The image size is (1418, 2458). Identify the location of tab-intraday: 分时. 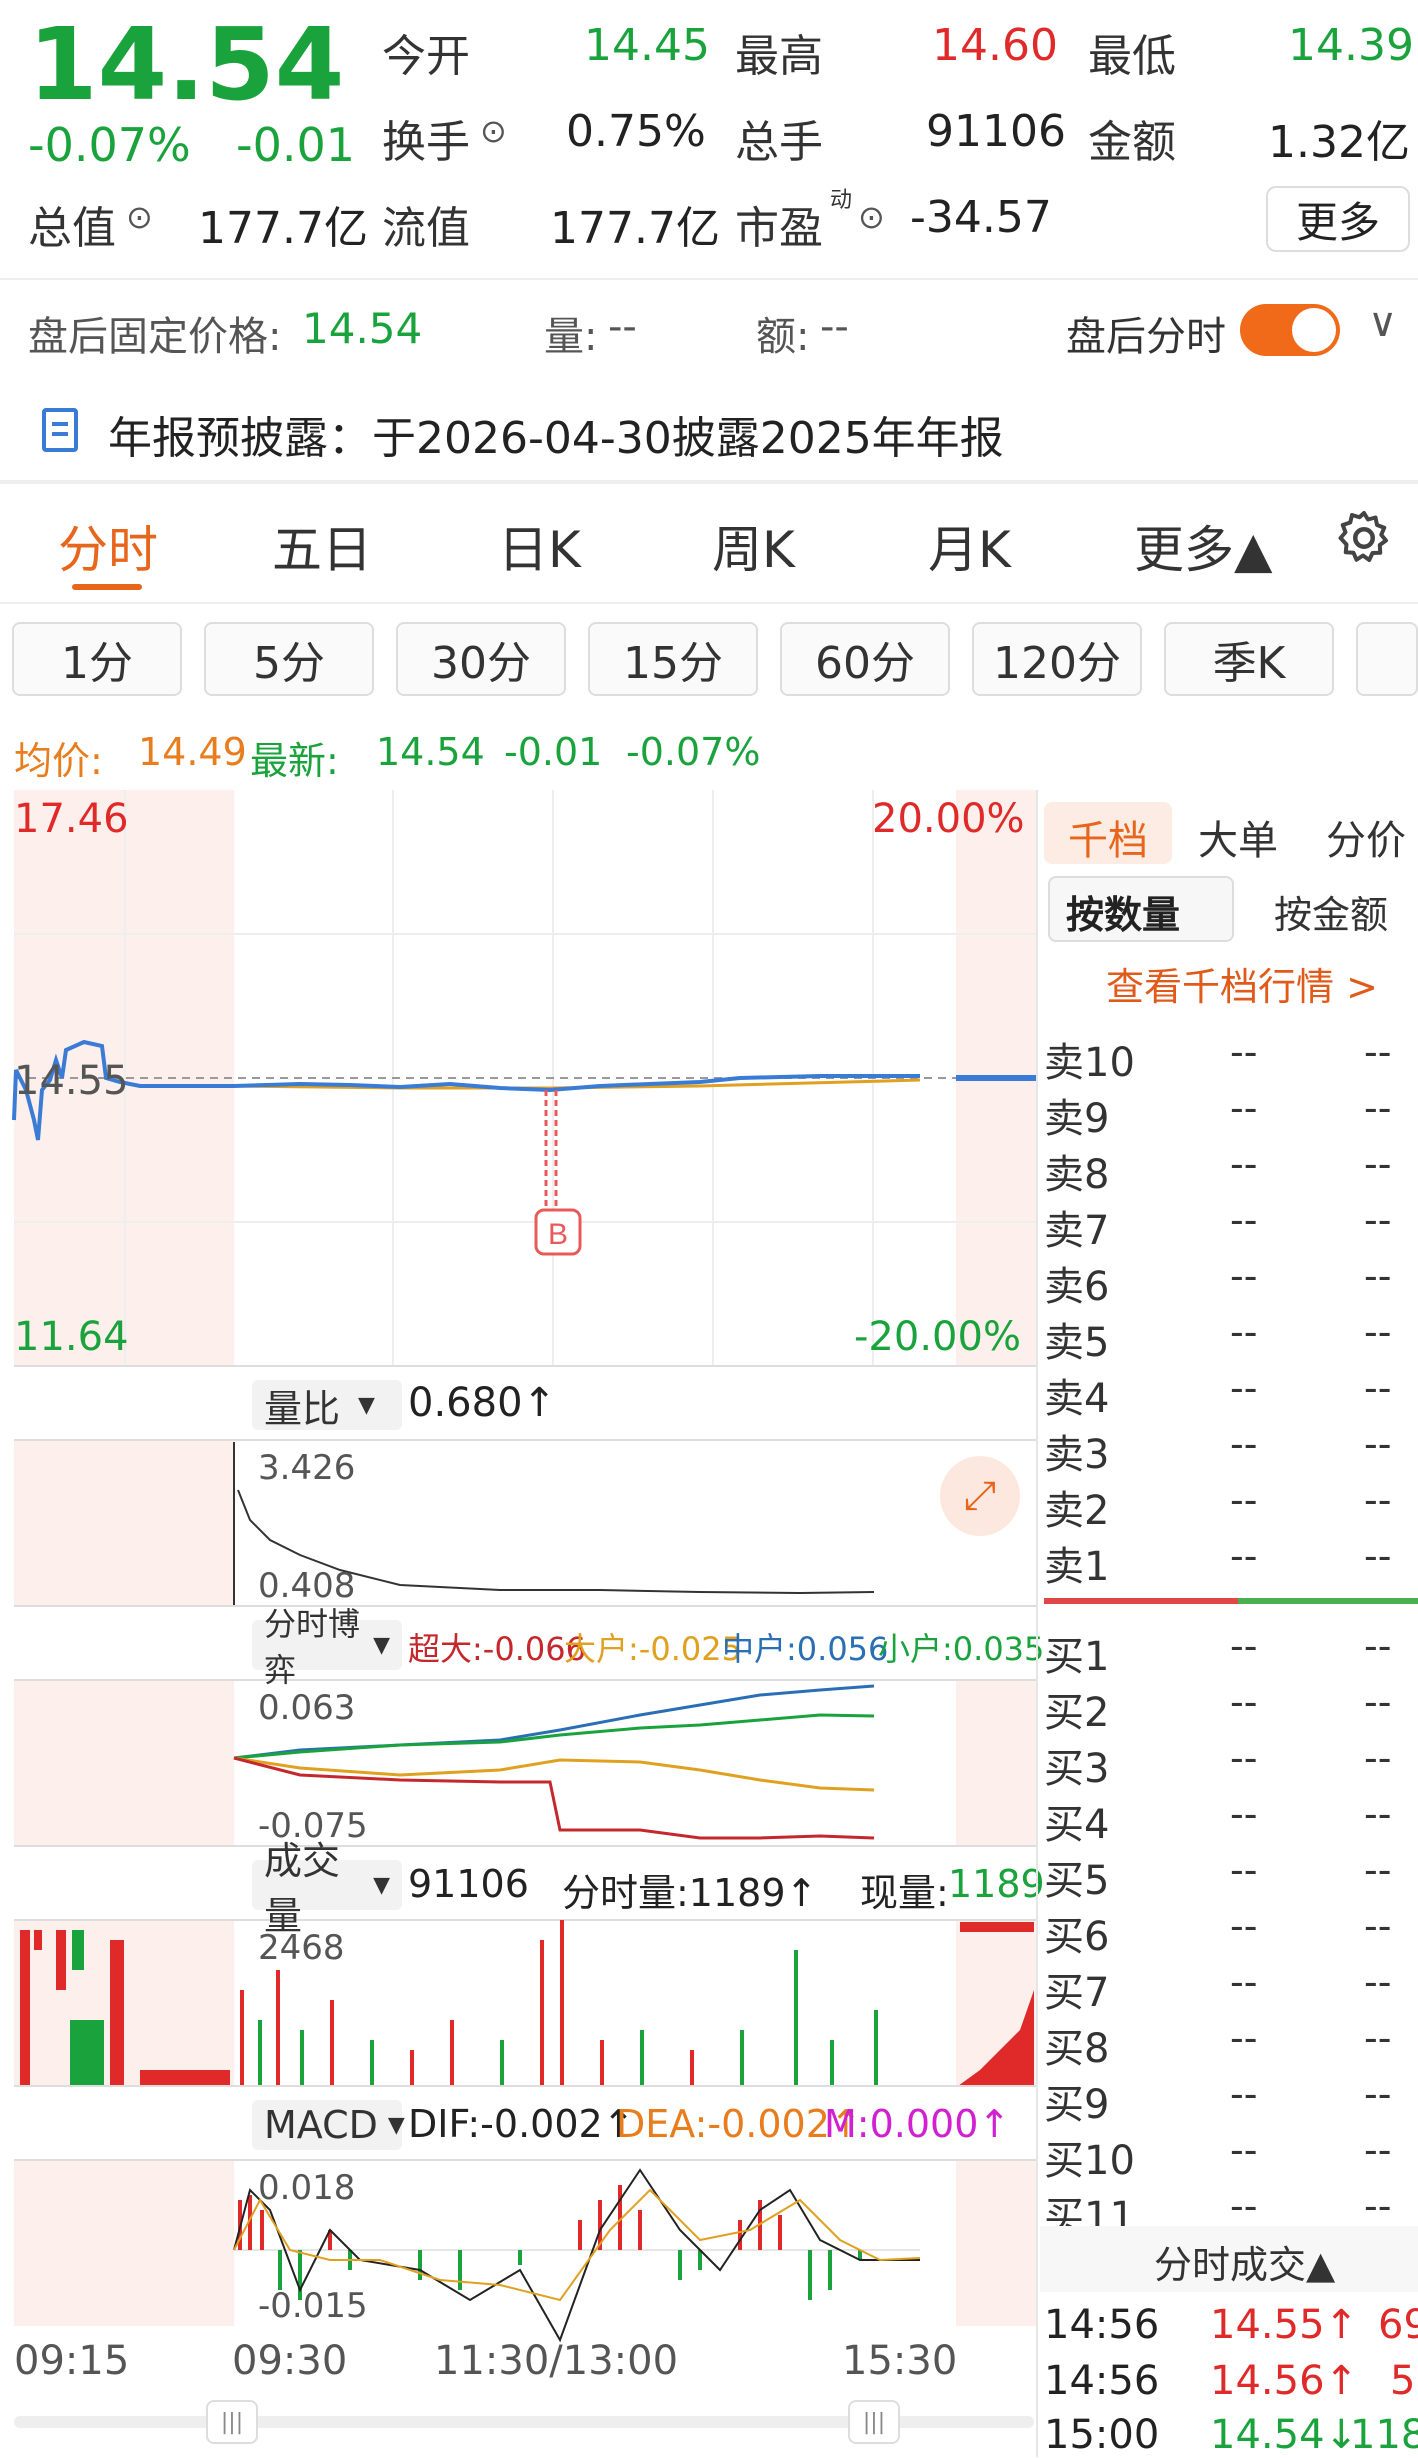
(108, 546).